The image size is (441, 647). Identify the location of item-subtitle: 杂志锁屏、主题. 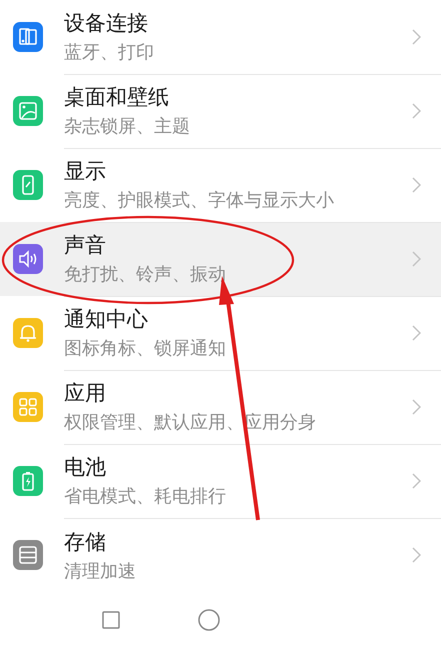
(127, 126).